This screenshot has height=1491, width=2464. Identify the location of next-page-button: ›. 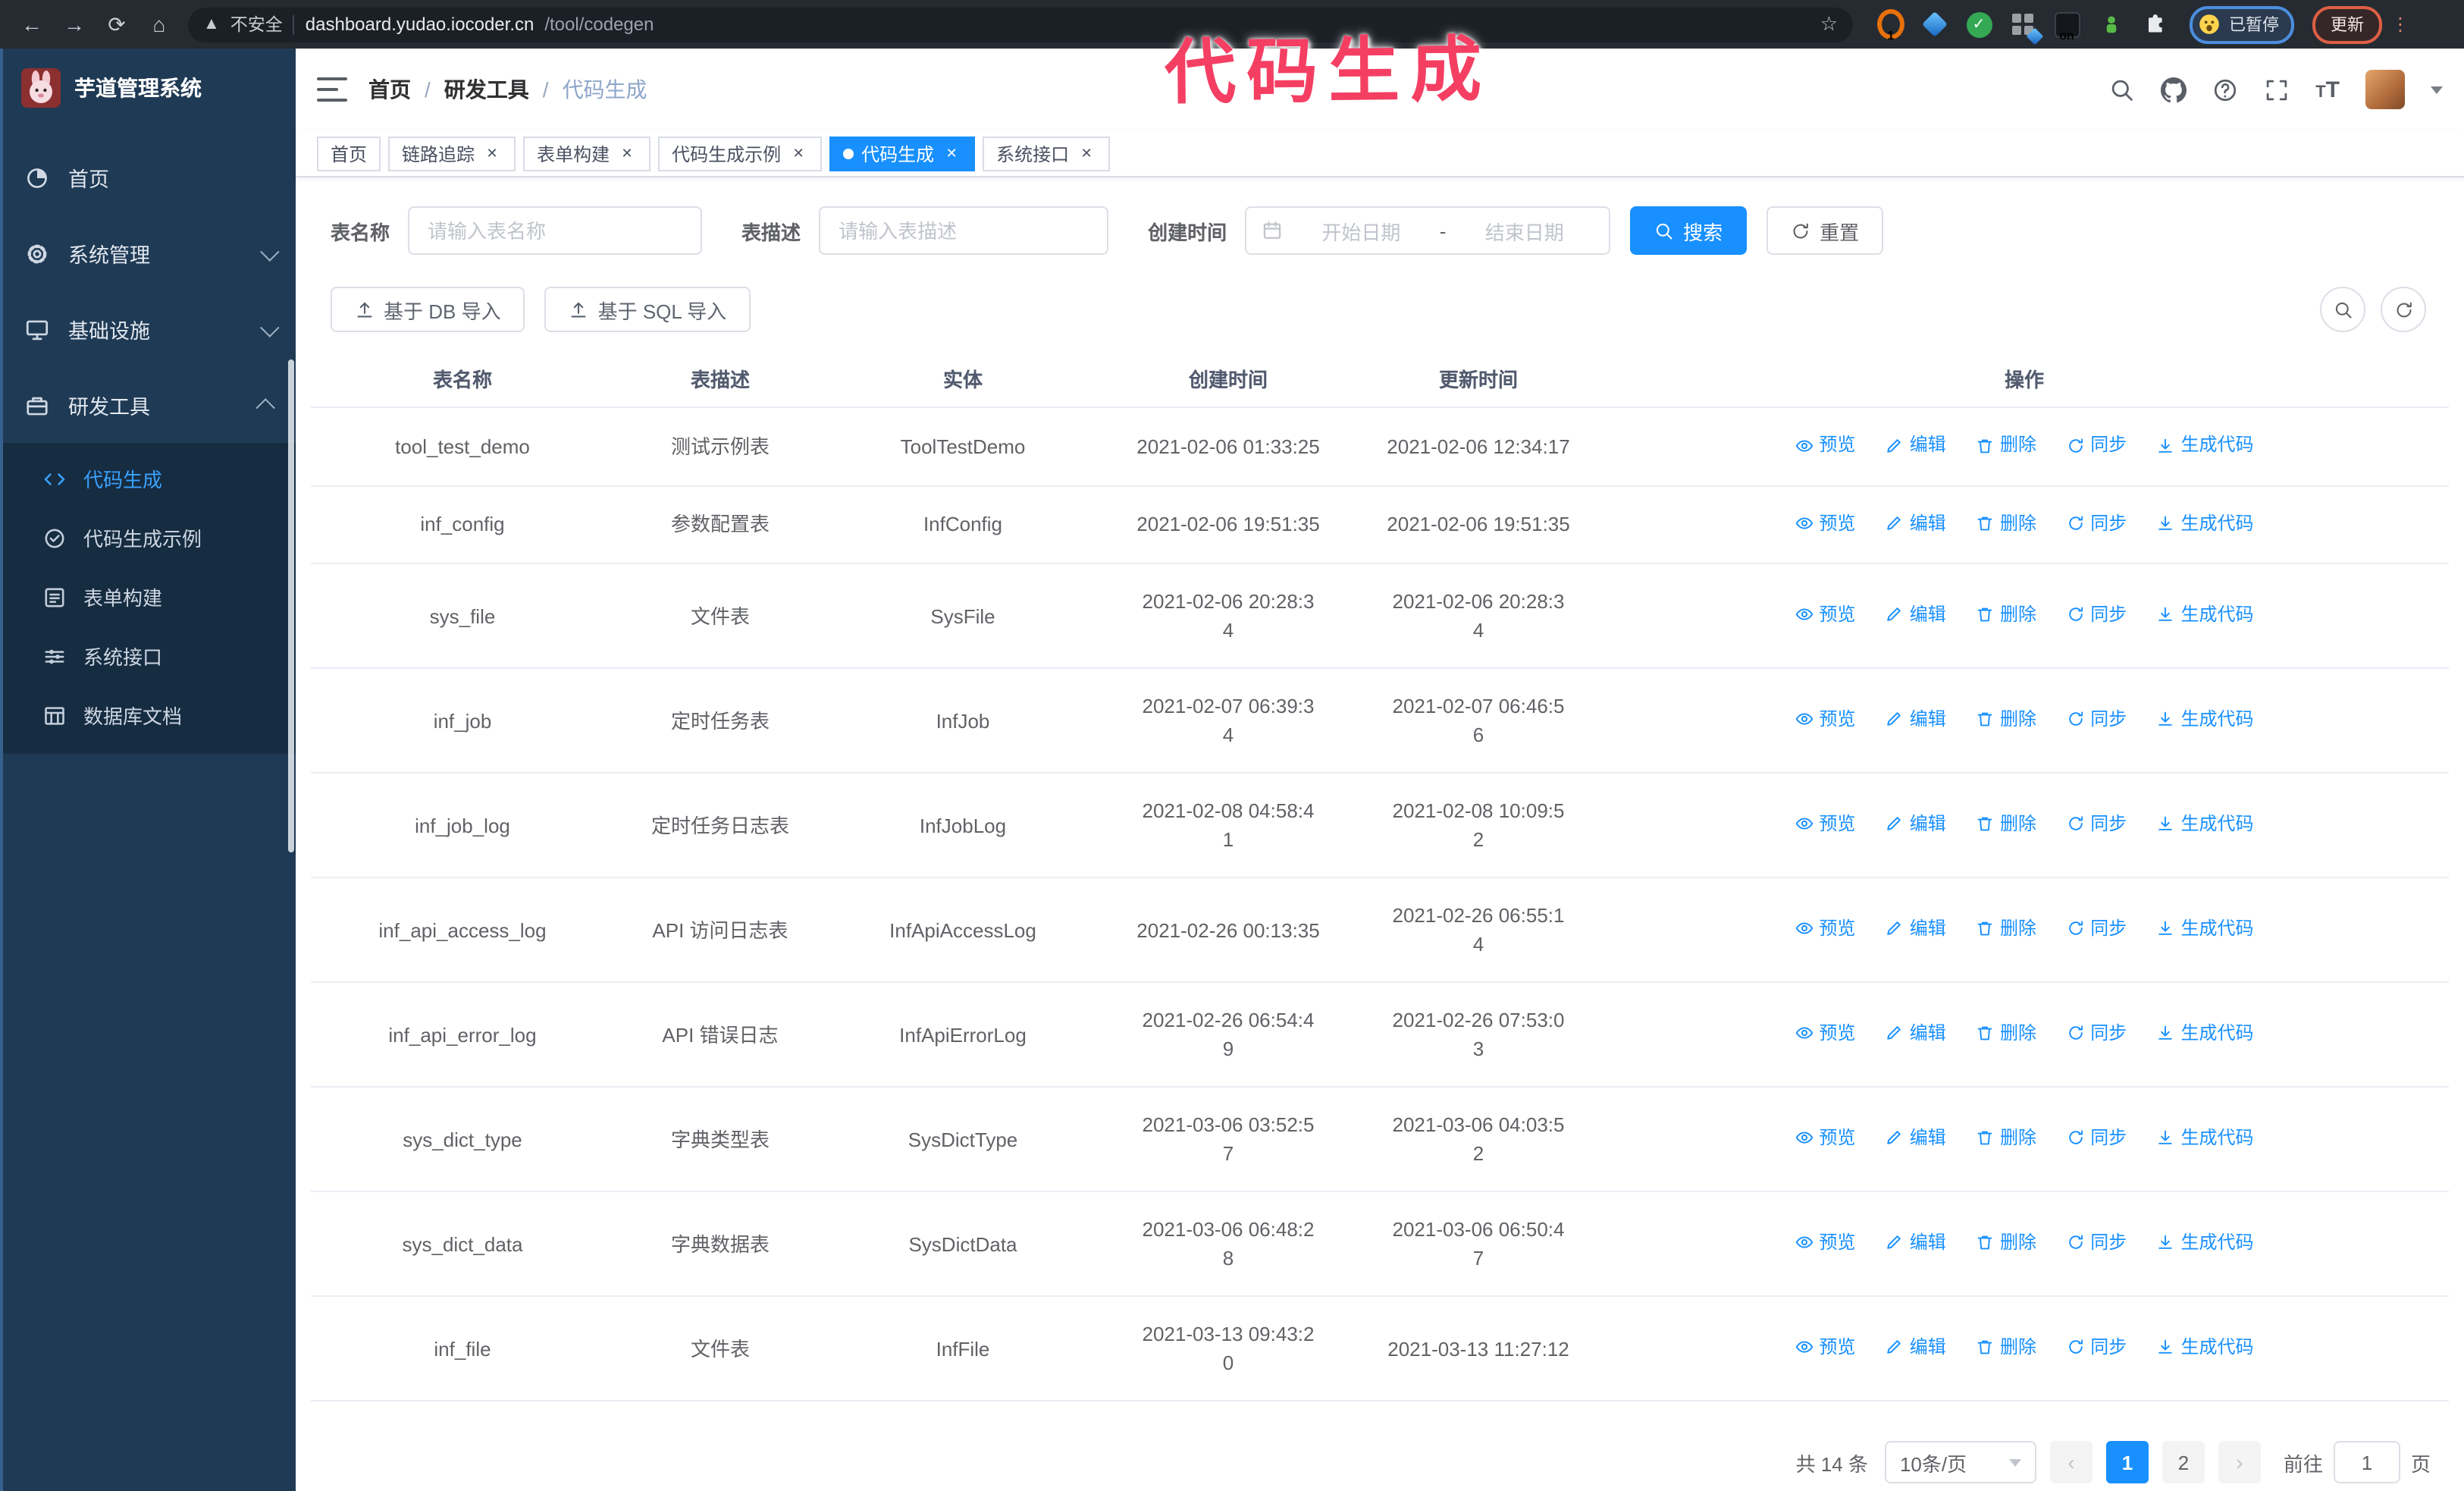
(2240, 1462).